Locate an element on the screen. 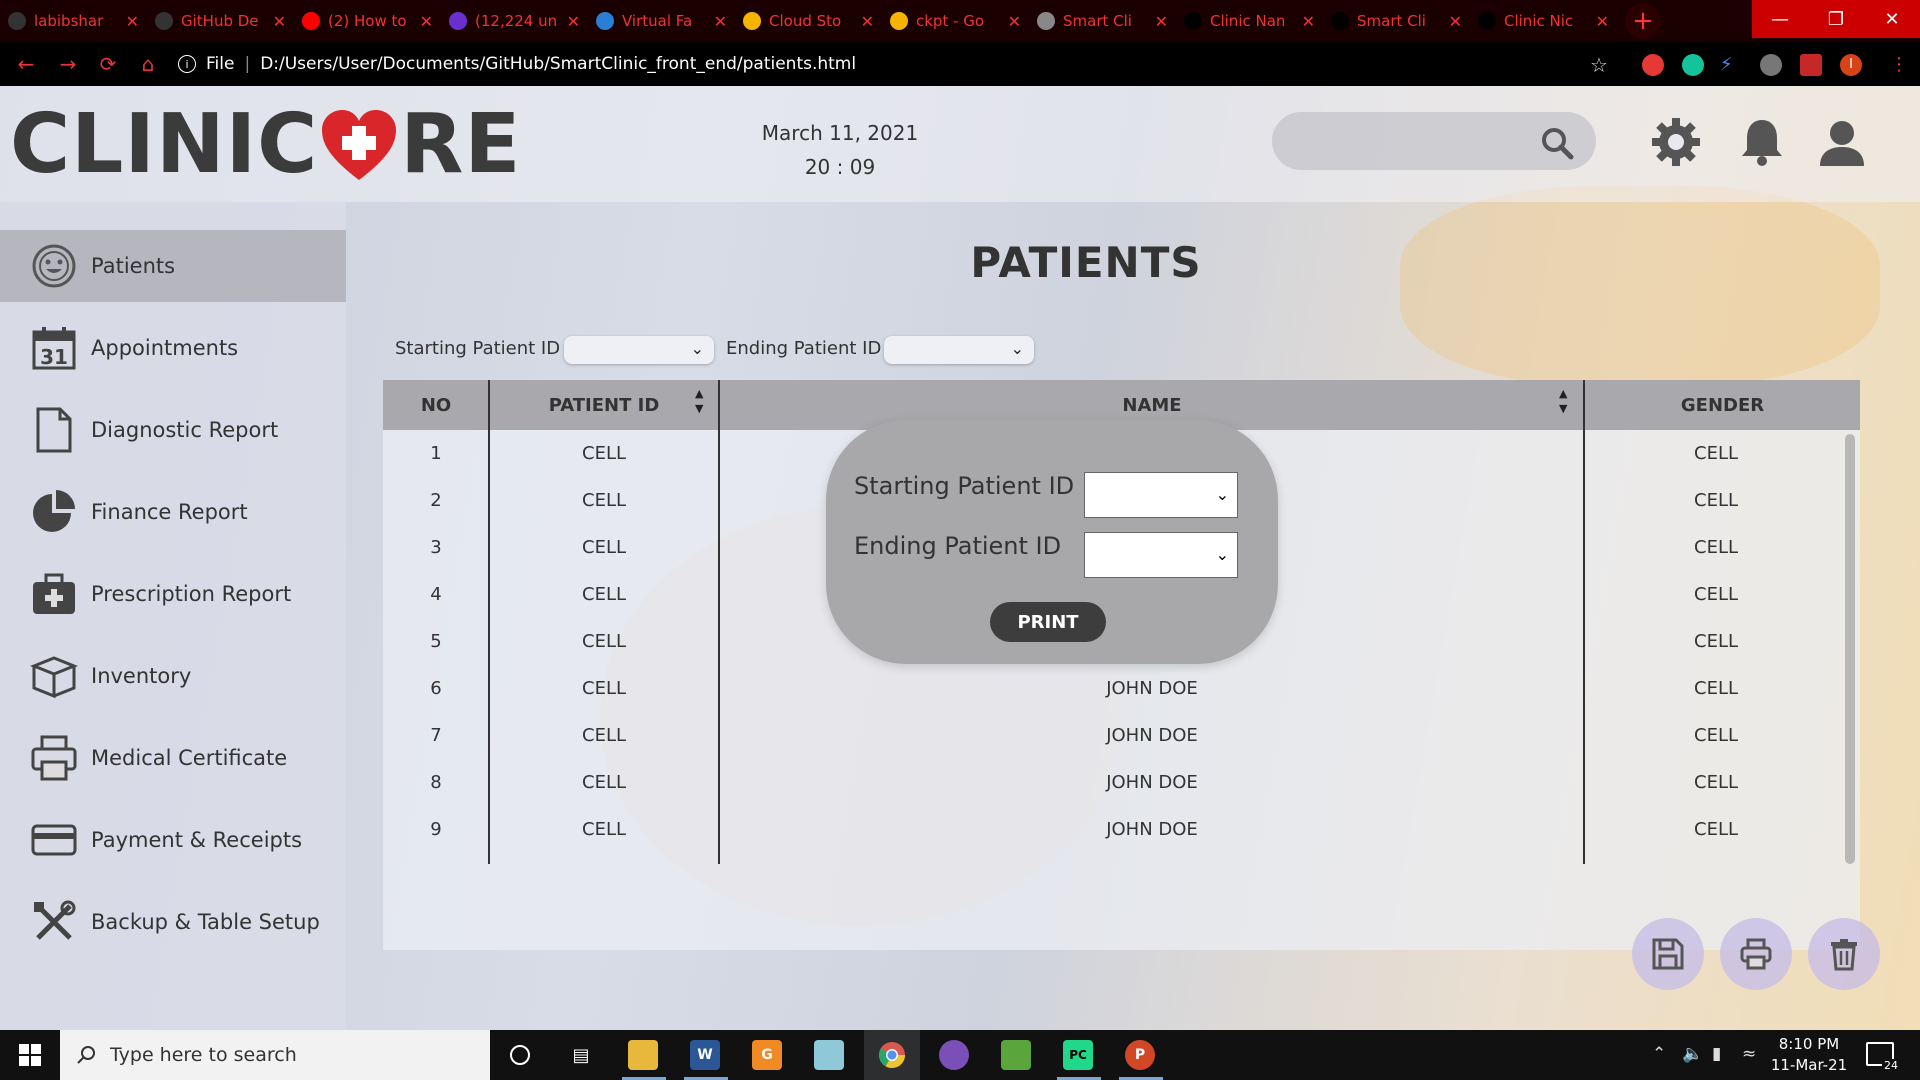 The image size is (1920, 1080). browser-tab-title: GitHub De is located at coordinates (220, 21).